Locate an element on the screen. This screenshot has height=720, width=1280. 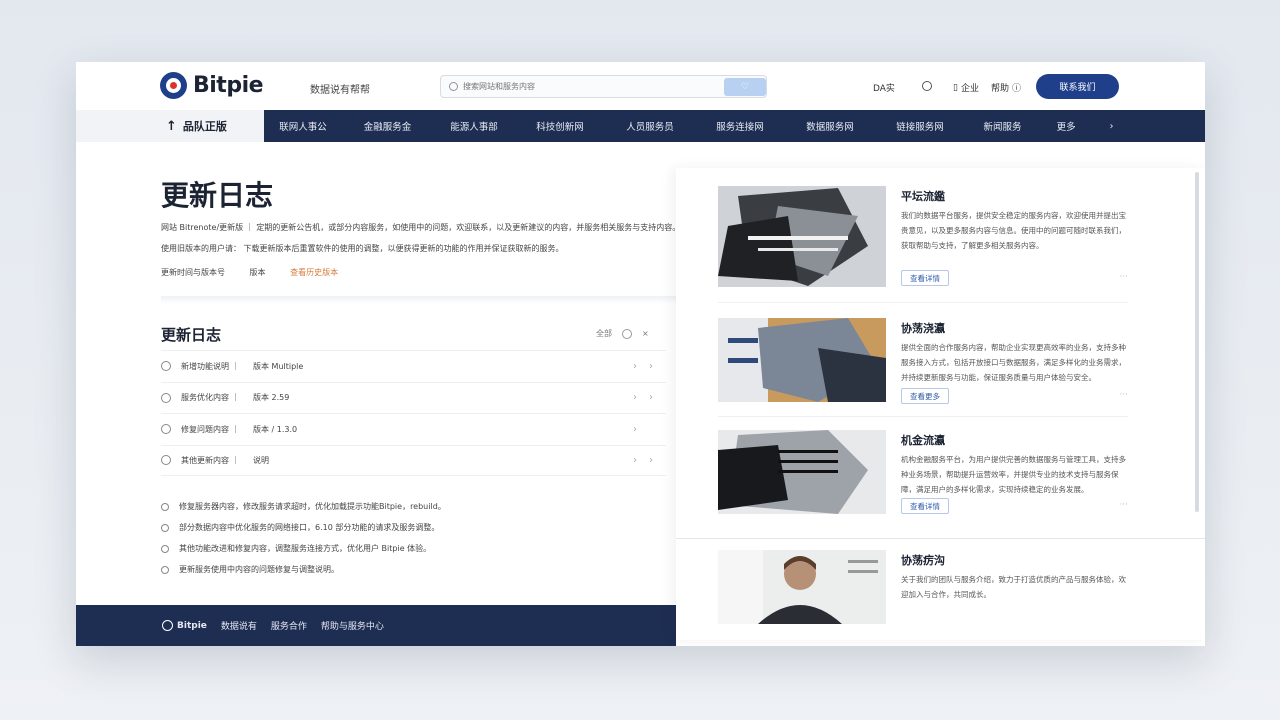
search-input is located at coordinates (588, 86).